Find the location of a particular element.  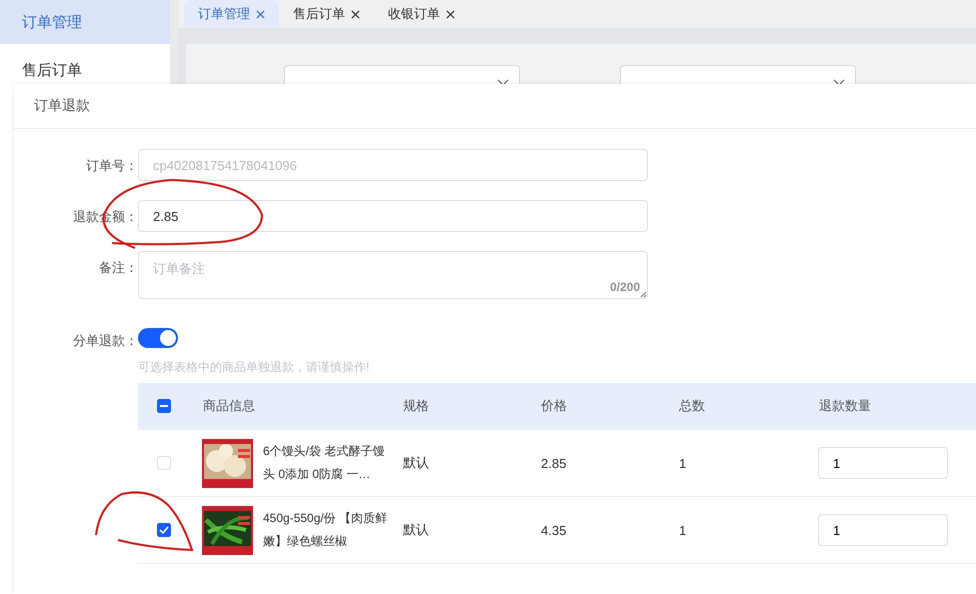

hint-text: 可选择表格中的商品单独退款，请谨慎操作! is located at coordinates (254, 367).